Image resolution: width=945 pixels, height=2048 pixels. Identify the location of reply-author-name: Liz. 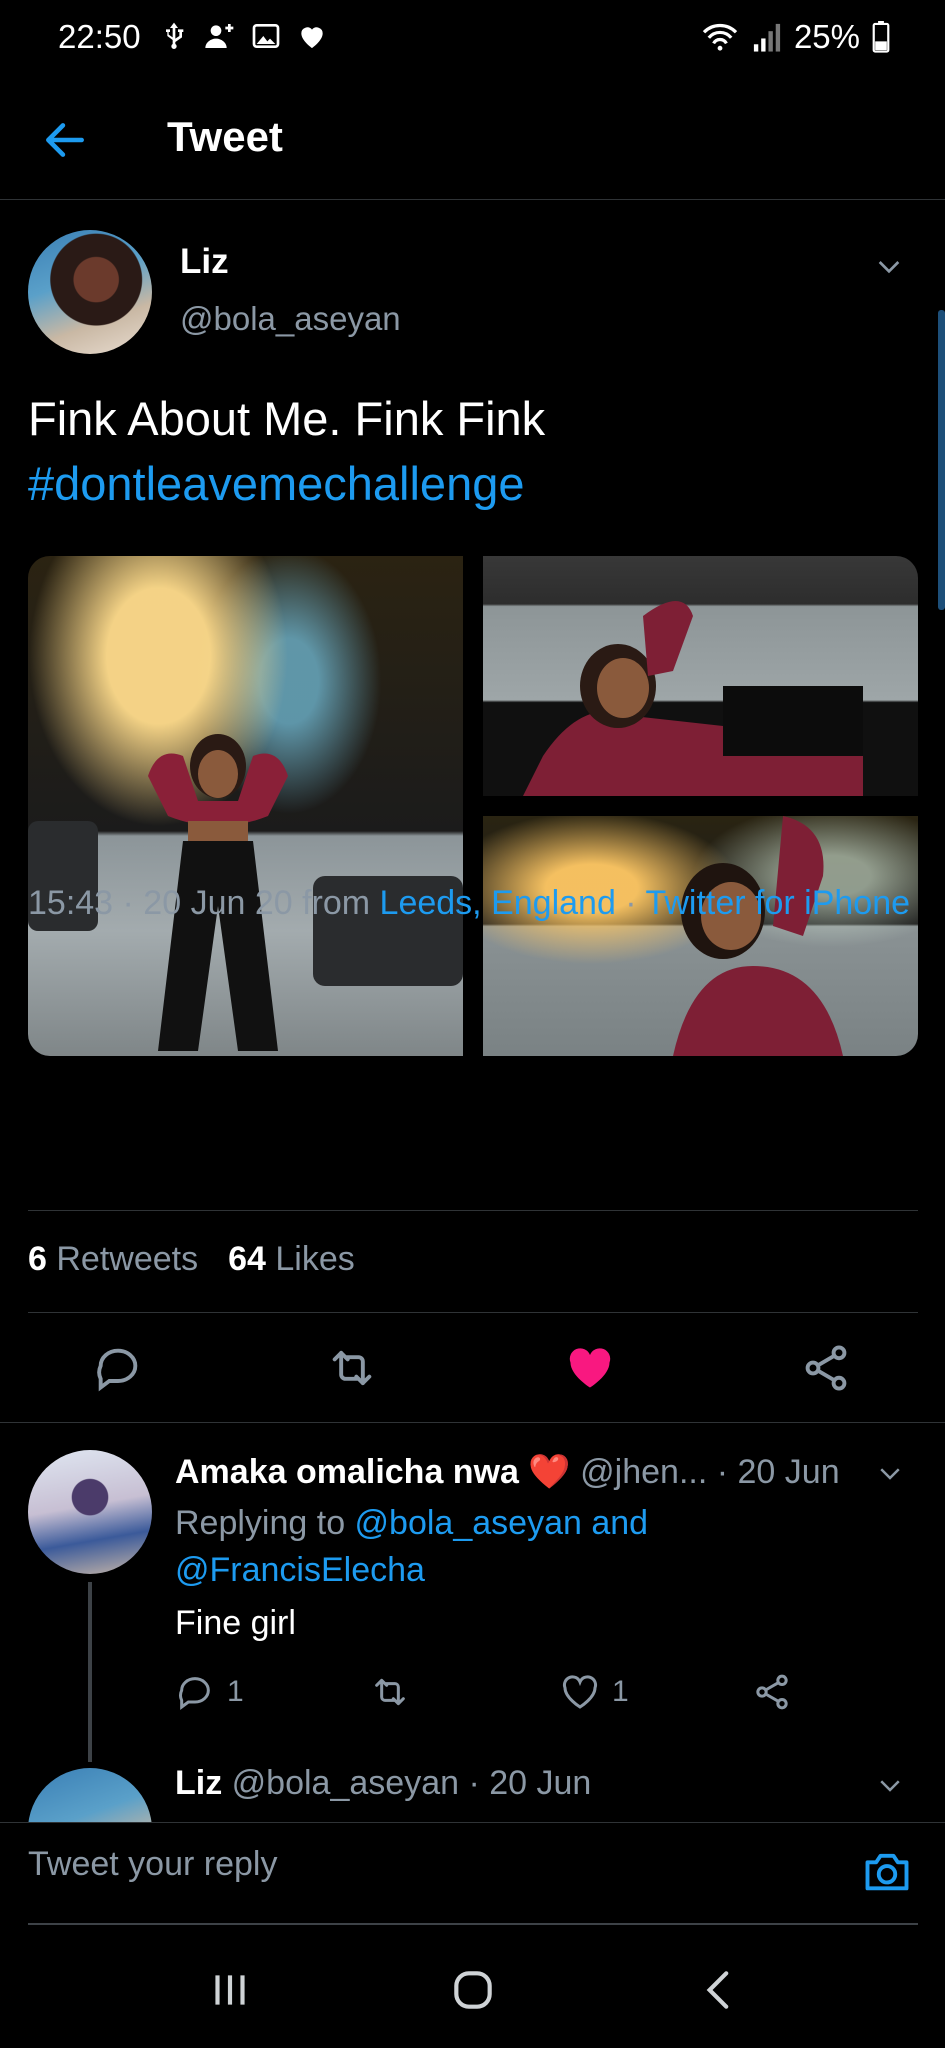
(198, 1783).